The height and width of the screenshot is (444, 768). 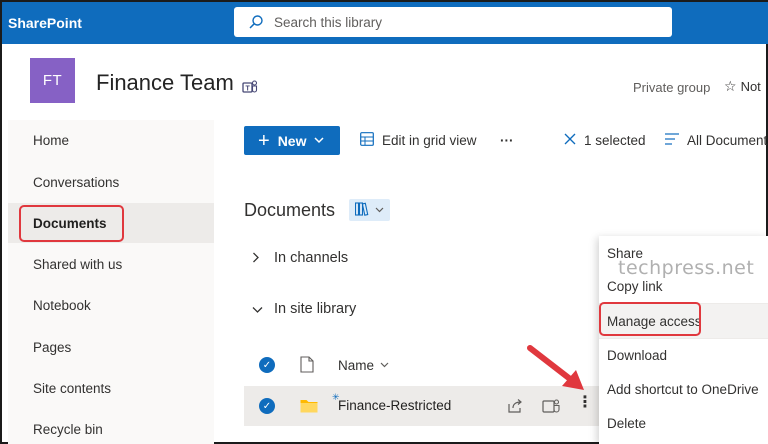 What do you see at coordinates (111, 182) in the screenshot?
I see `nav-item-conversations: Conversations` at bounding box center [111, 182].